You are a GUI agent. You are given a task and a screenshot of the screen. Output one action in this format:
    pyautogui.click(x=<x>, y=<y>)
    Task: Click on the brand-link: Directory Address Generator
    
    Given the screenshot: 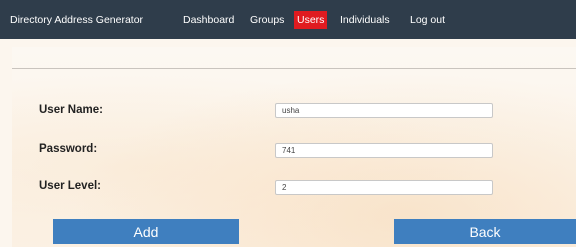 What is the action you would take?
    pyautogui.click(x=76, y=20)
    